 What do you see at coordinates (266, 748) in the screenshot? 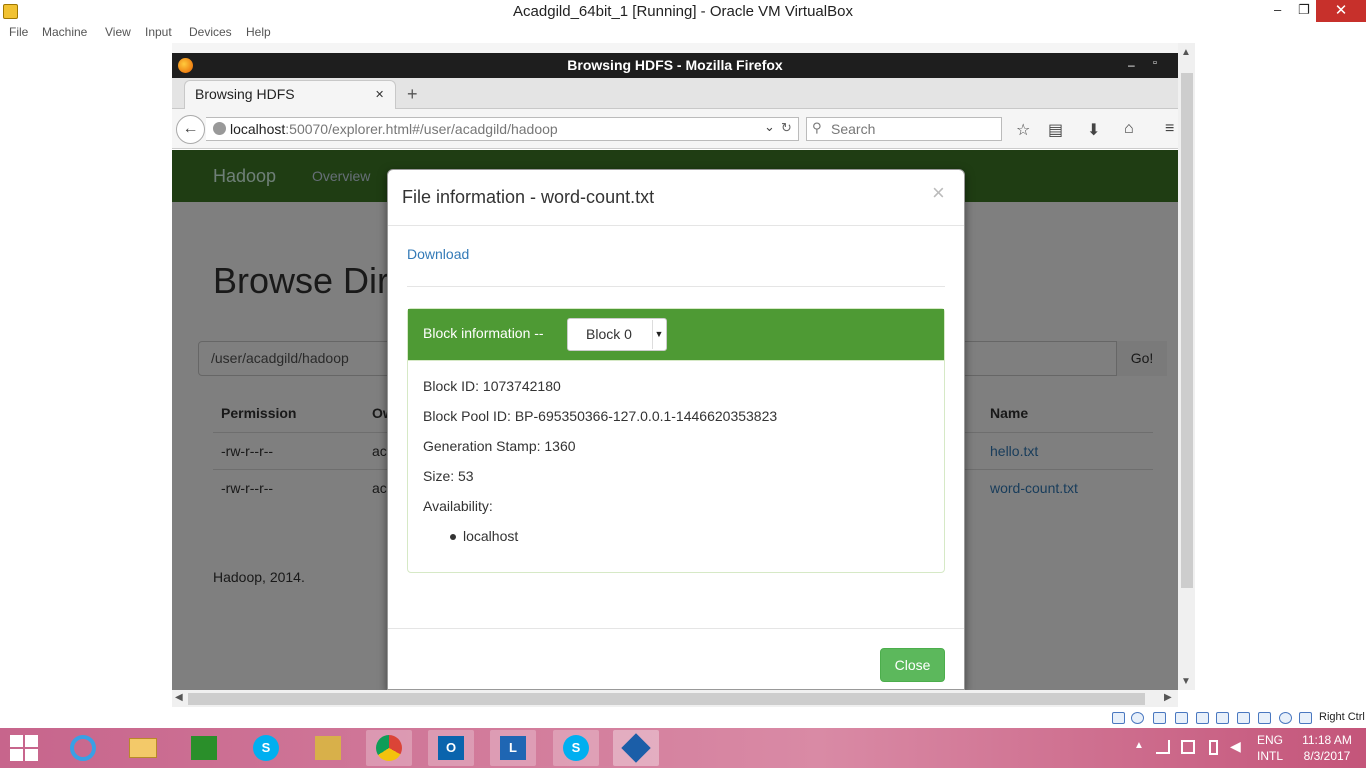
I see `skype-icon: S` at bounding box center [266, 748].